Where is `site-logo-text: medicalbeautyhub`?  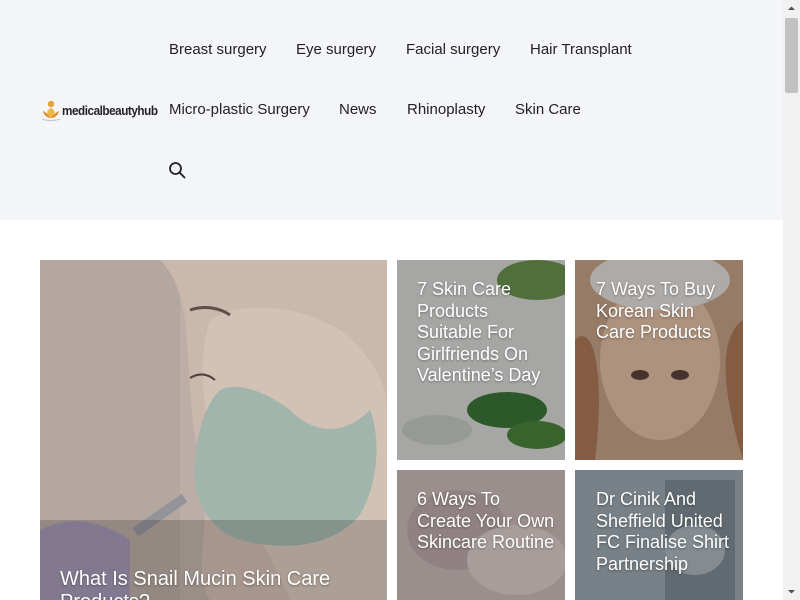 site-logo-text: medicalbeautyhub is located at coordinates (110, 110).